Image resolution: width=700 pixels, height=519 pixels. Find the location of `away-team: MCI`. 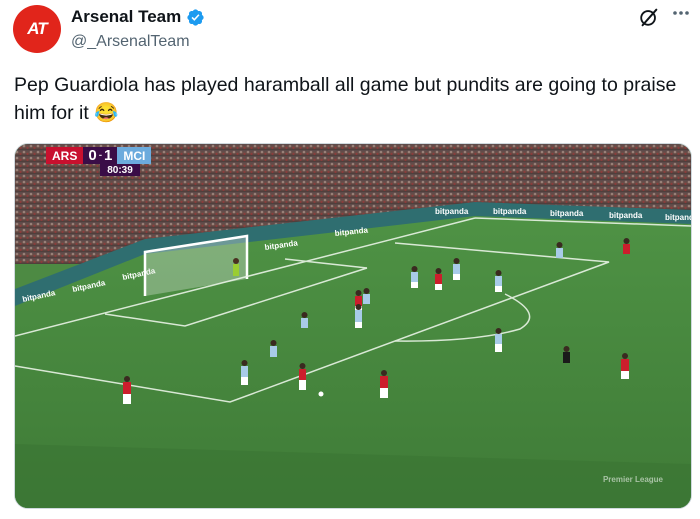

away-team: MCI is located at coordinates (134, 155).